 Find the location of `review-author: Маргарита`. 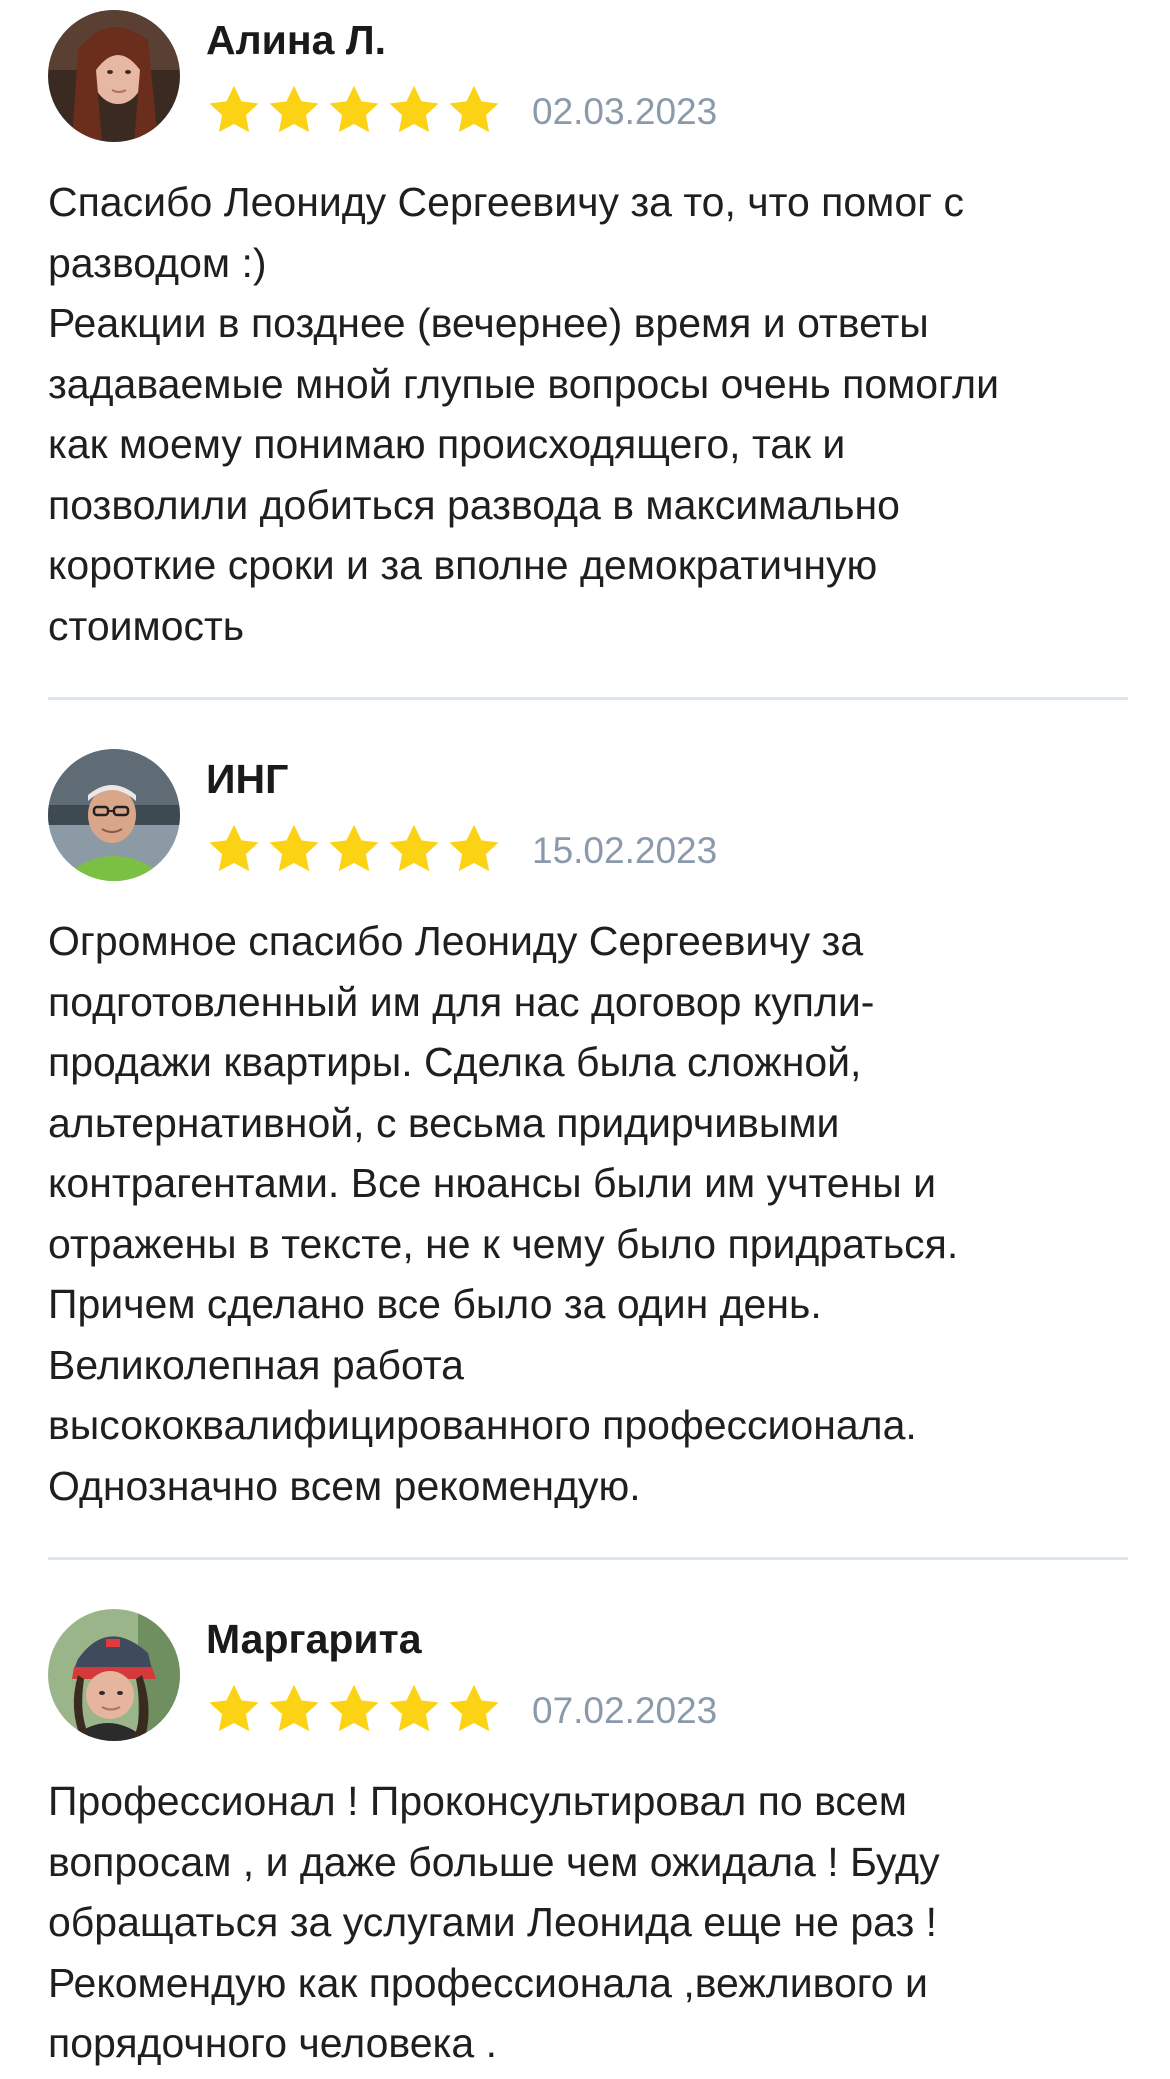

review-author: Маргарита is located at coordinates (314, 1639).